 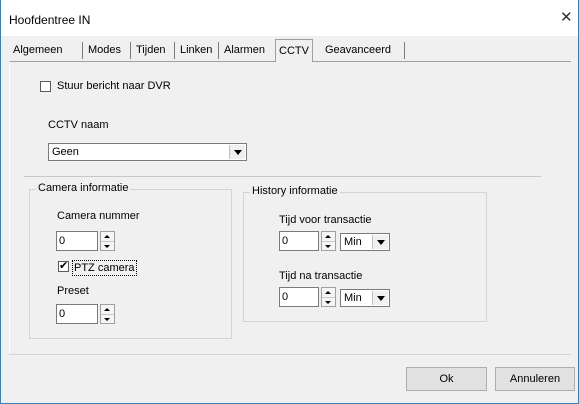 I want to click on camera-number-updown, so click(x=107, y=241).